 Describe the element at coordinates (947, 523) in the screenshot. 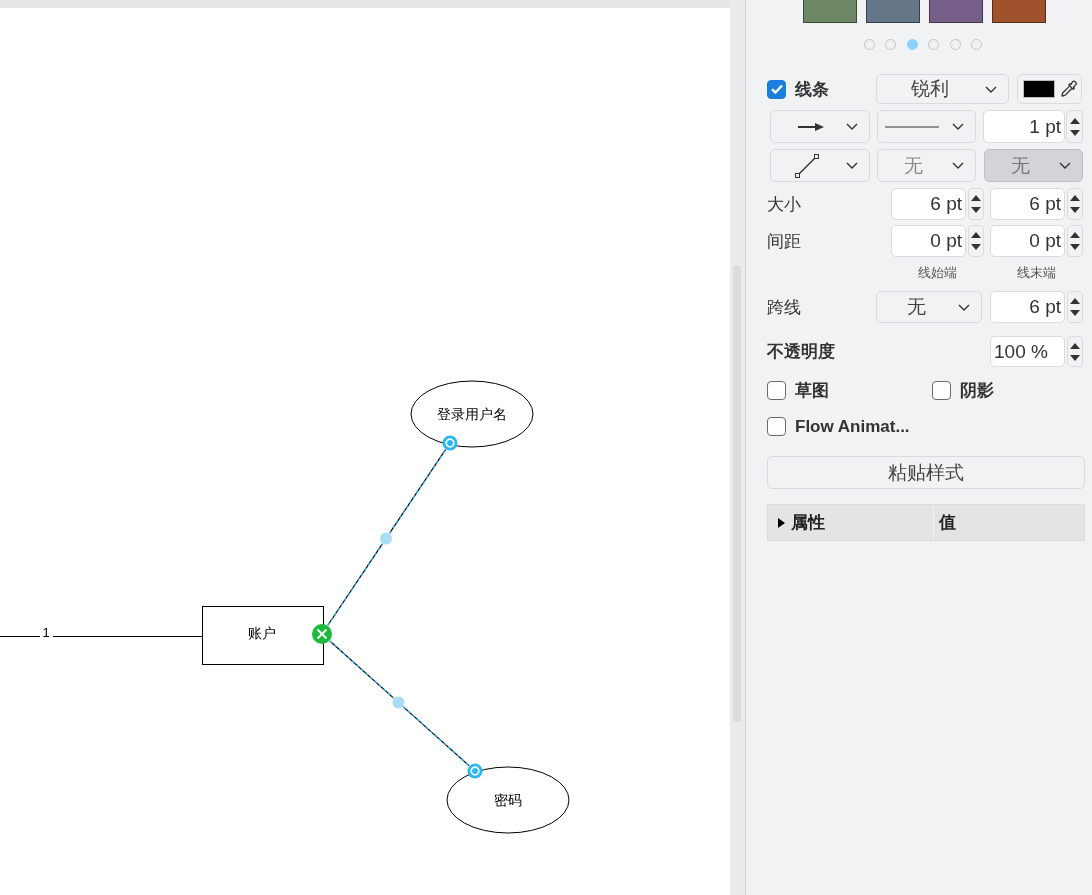

I see `column-header: 值` at that location.